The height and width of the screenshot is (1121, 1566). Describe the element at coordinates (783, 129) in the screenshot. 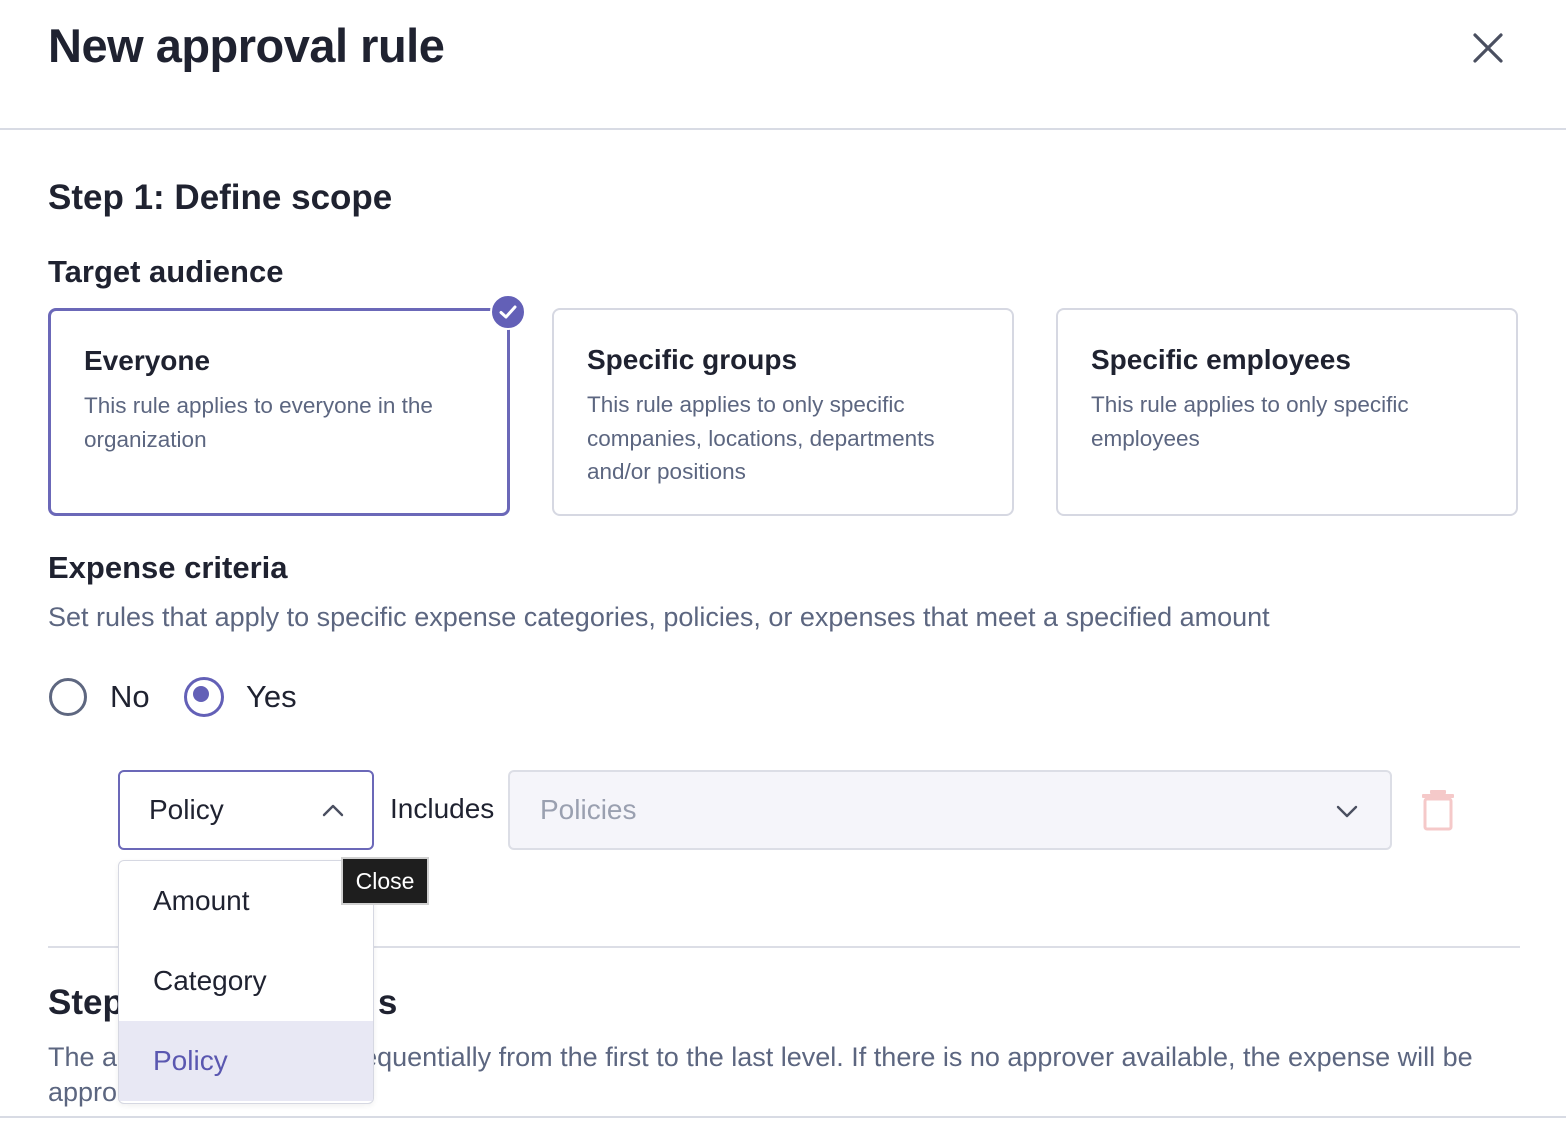

I see `header-divider` at that location.